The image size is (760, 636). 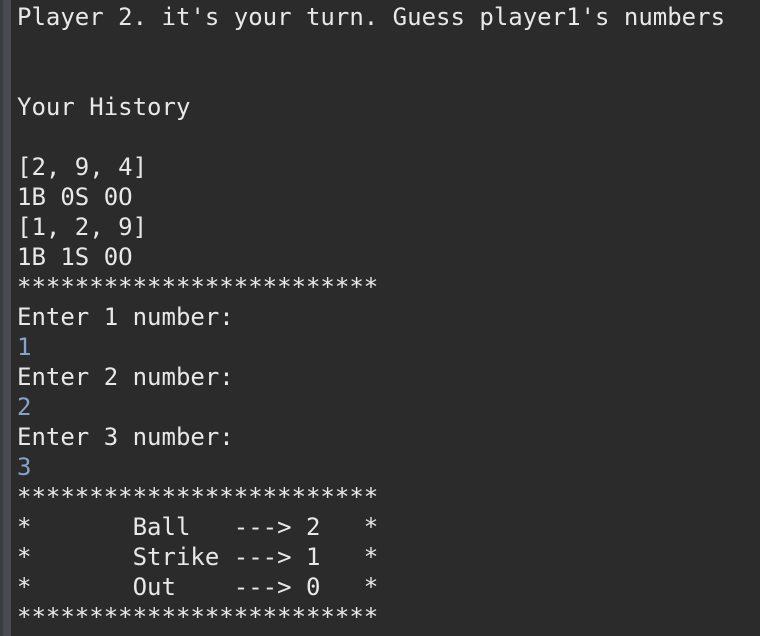 What do you see at coordinates (104, 107) in the screenshot?
I see `history-heading: Your History` at bounding box center [104, 107].